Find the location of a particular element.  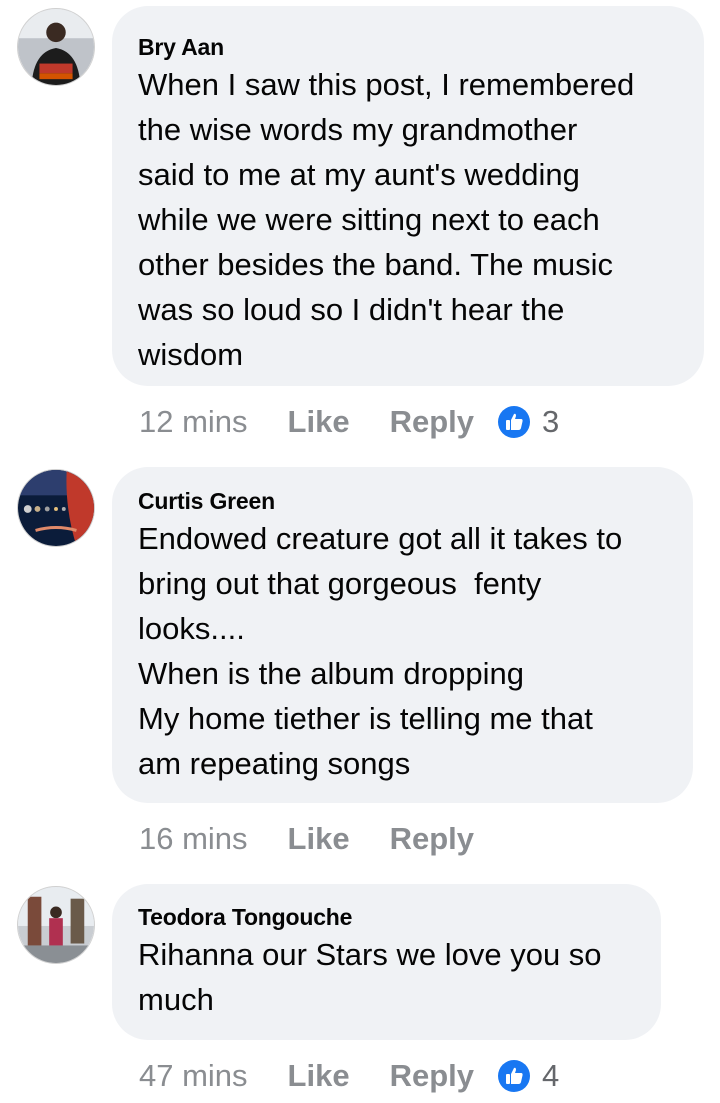

comment-actions: 12 mins Like Reply 3 is located at coordinates (349, 422).